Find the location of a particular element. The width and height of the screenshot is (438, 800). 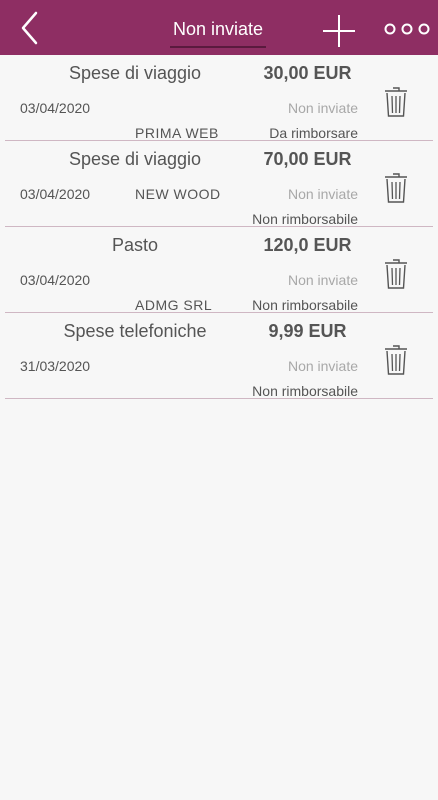

more-options-icon is located at coordinates (407, 29).